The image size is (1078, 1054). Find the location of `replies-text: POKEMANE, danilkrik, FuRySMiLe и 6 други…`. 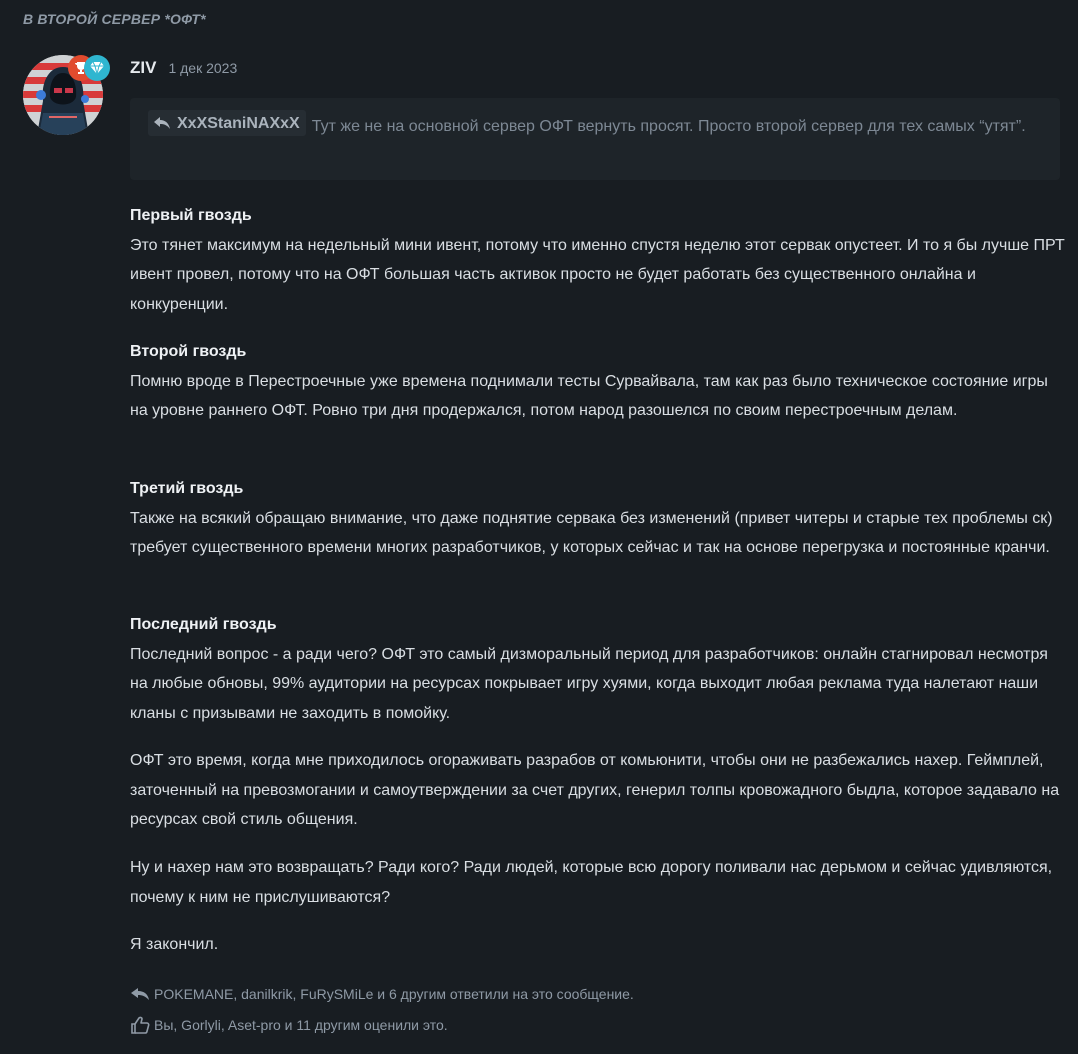

replies-text: POKEMANE, danilkrik, FuRySMiLe и 6 други… is located at coordinates (394, 994).